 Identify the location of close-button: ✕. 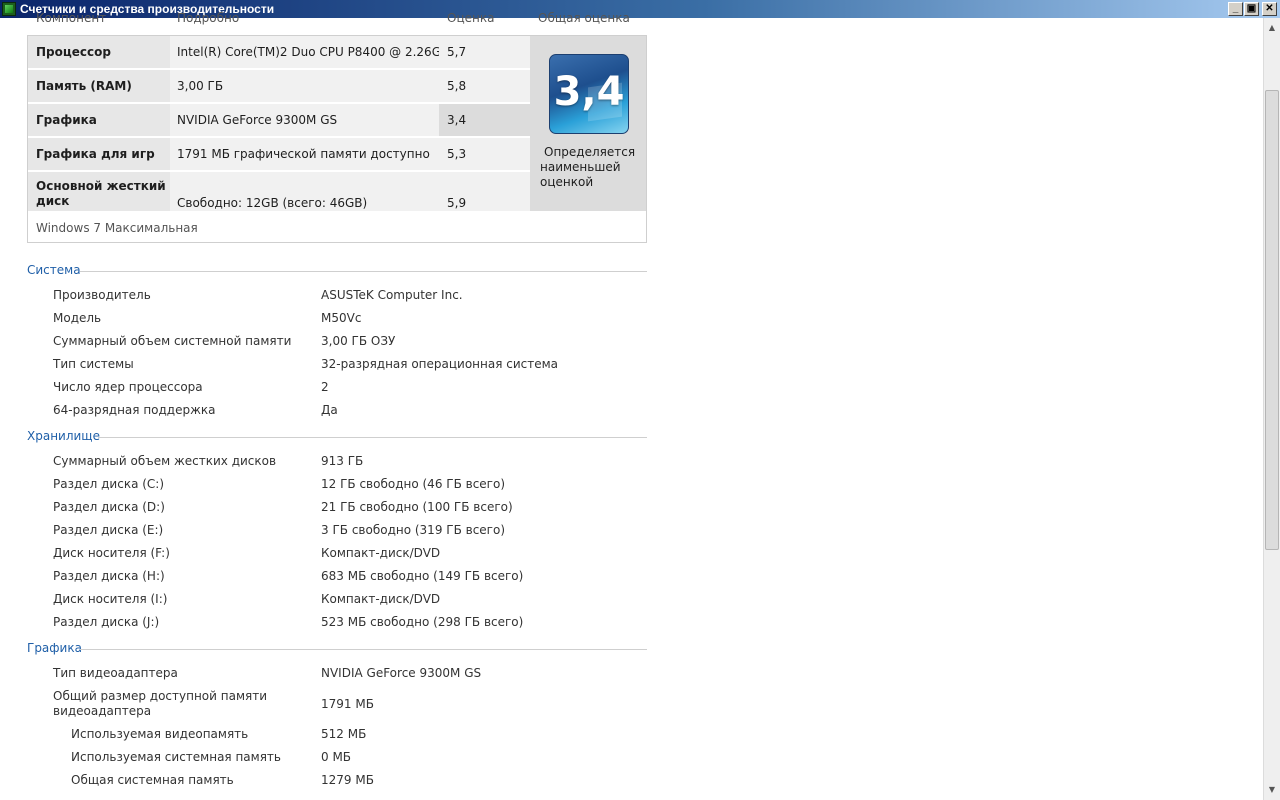
(1269, 9).